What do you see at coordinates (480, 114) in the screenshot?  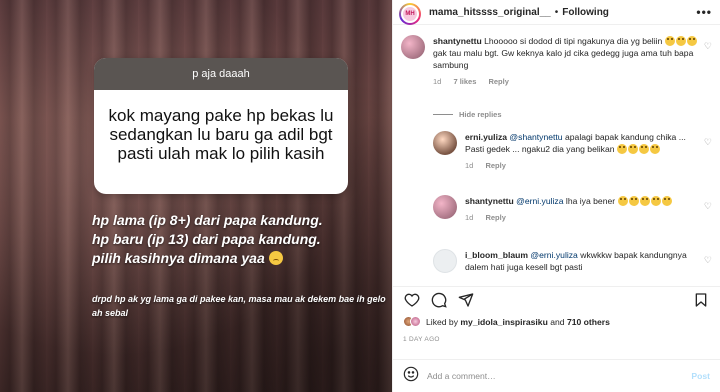 I see `hide-replies-label: Hide replies` at bounding box center [480, 114].